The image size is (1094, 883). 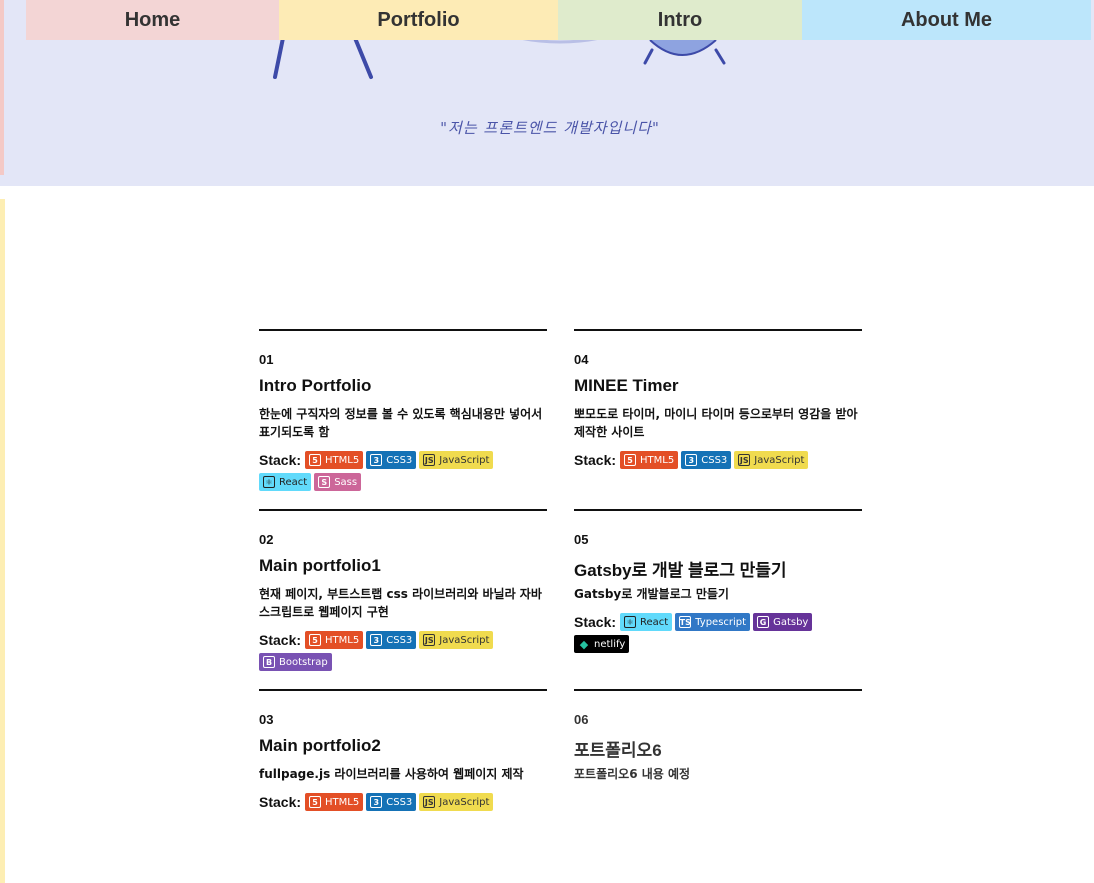 I want to click on nav-home: Home, so click(x=152, y=20).